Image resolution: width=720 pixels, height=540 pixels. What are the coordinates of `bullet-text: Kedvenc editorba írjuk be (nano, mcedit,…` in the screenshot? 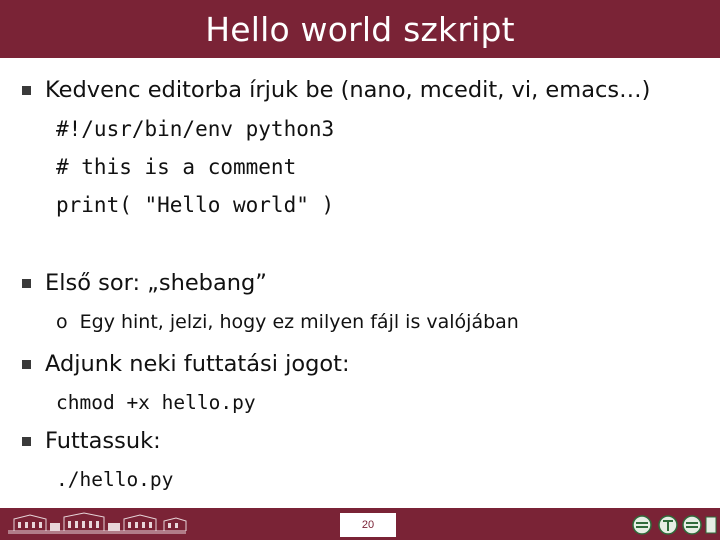 It's located at (348, 90).